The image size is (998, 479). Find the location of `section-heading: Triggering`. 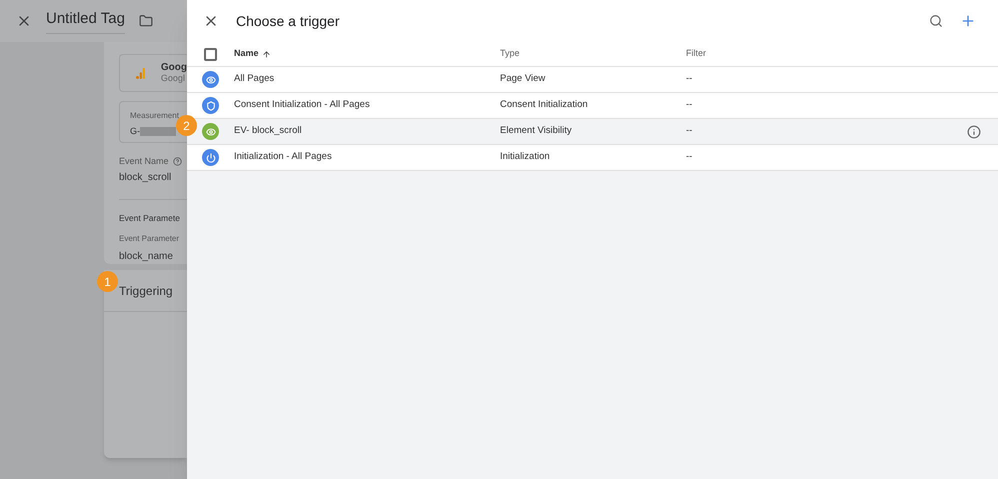

section-heading: Triggering is located at coordinates (146, 291).